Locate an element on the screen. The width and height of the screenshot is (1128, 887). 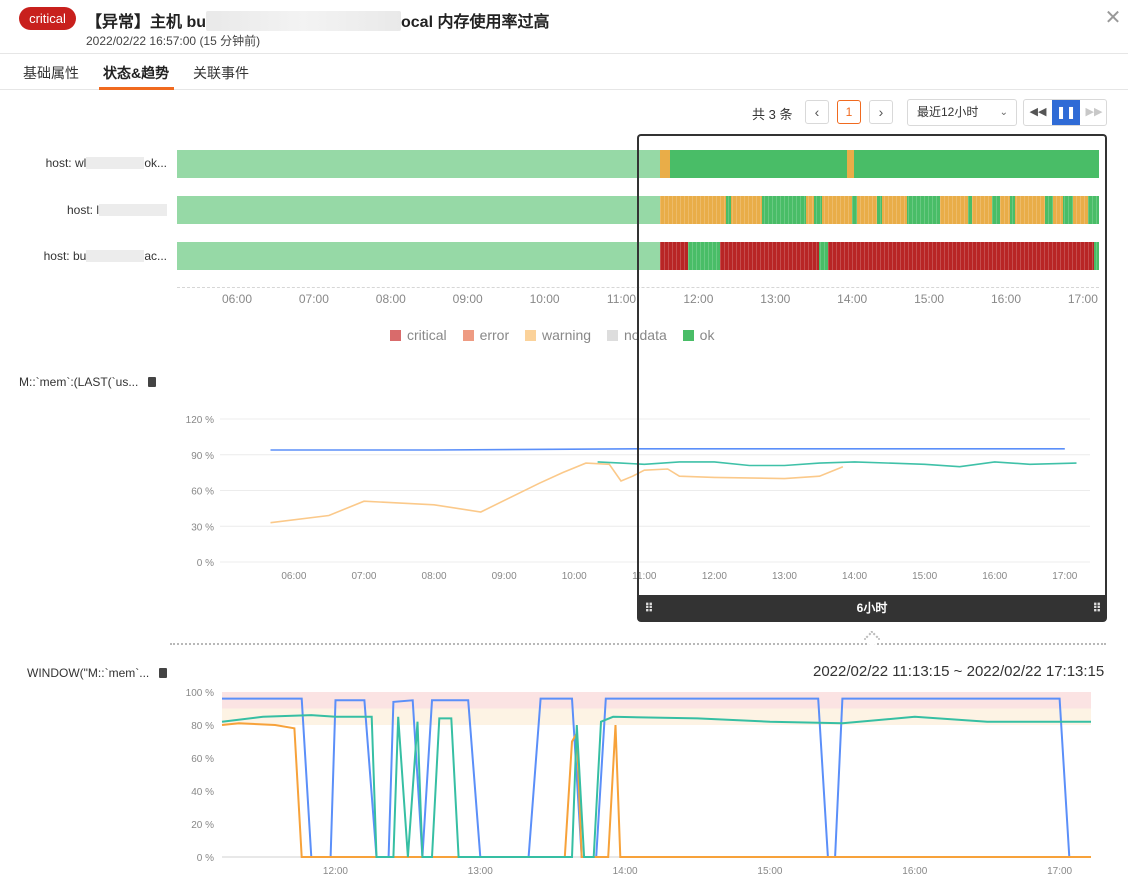
x-tick-label: 17:00 is located at coordinates (1064, 576).